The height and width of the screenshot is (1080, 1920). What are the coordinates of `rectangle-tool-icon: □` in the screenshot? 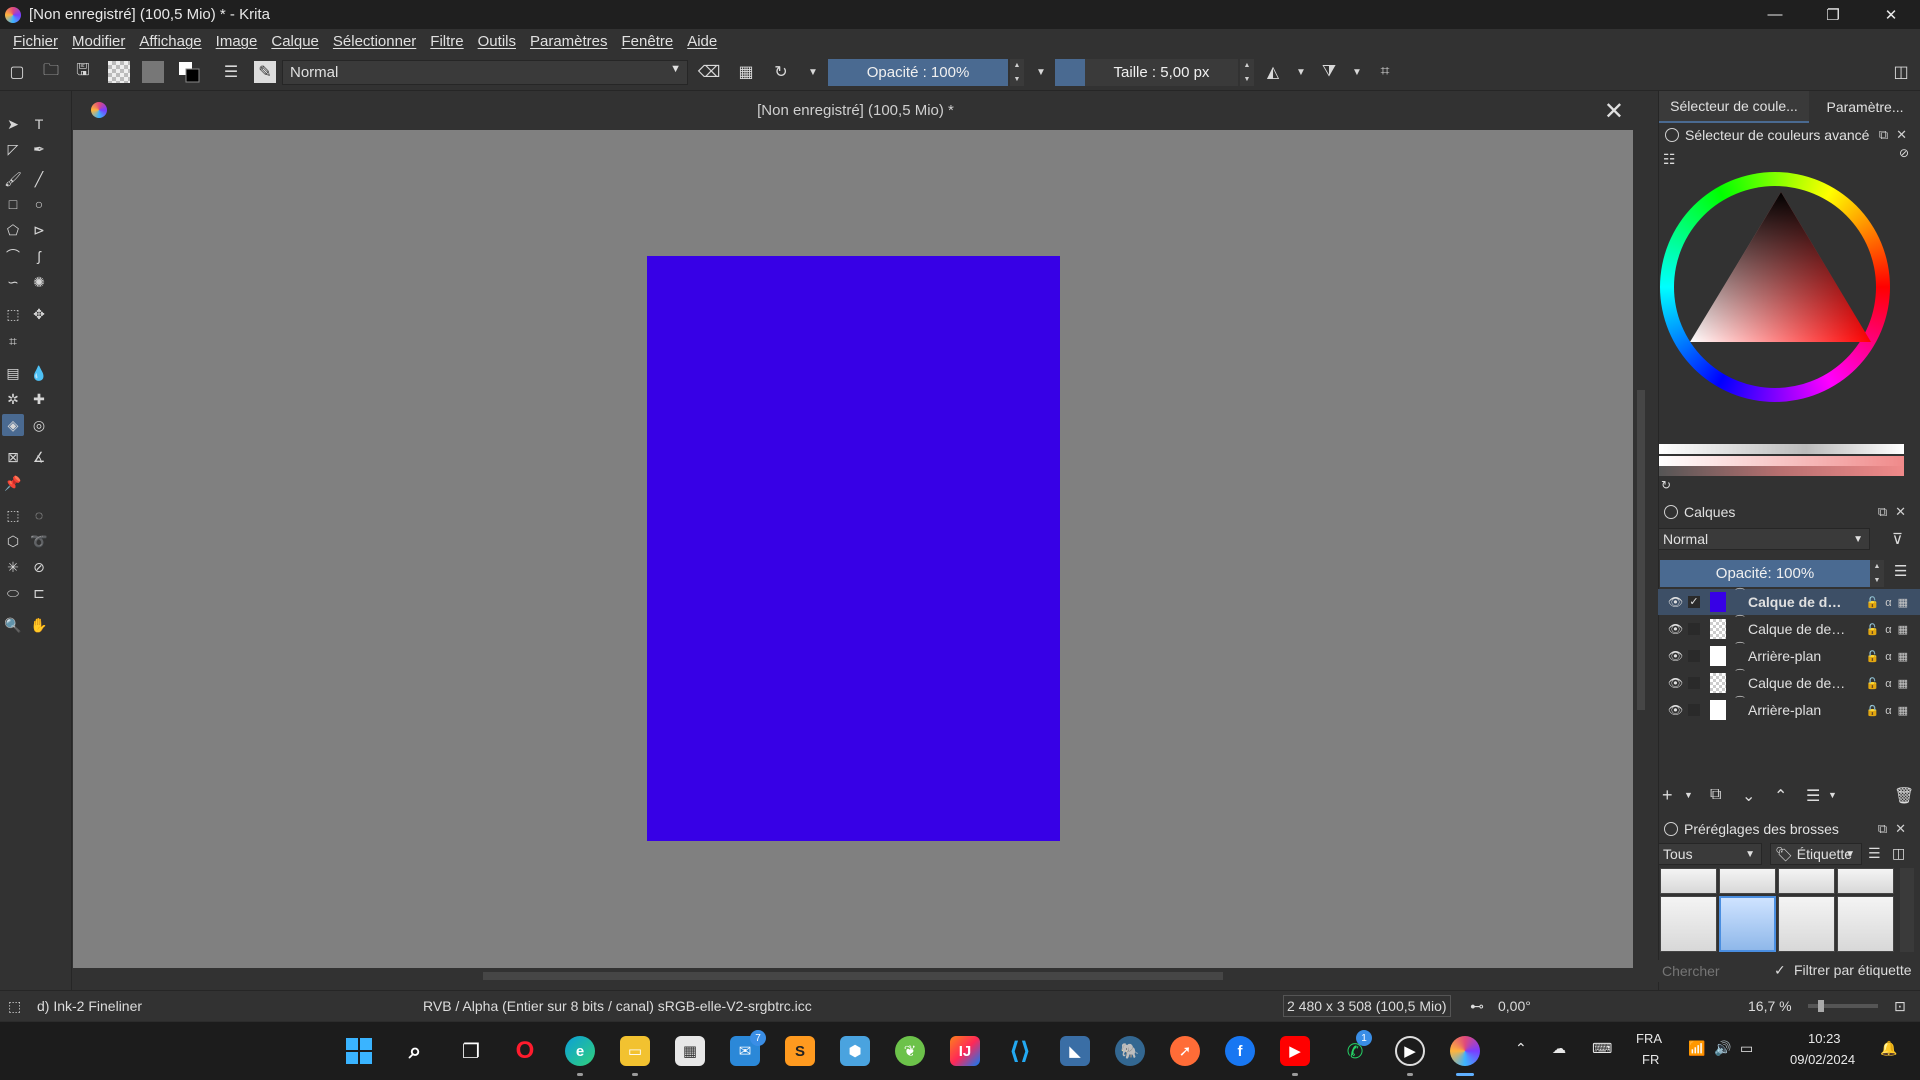 It's located at (13, 204).